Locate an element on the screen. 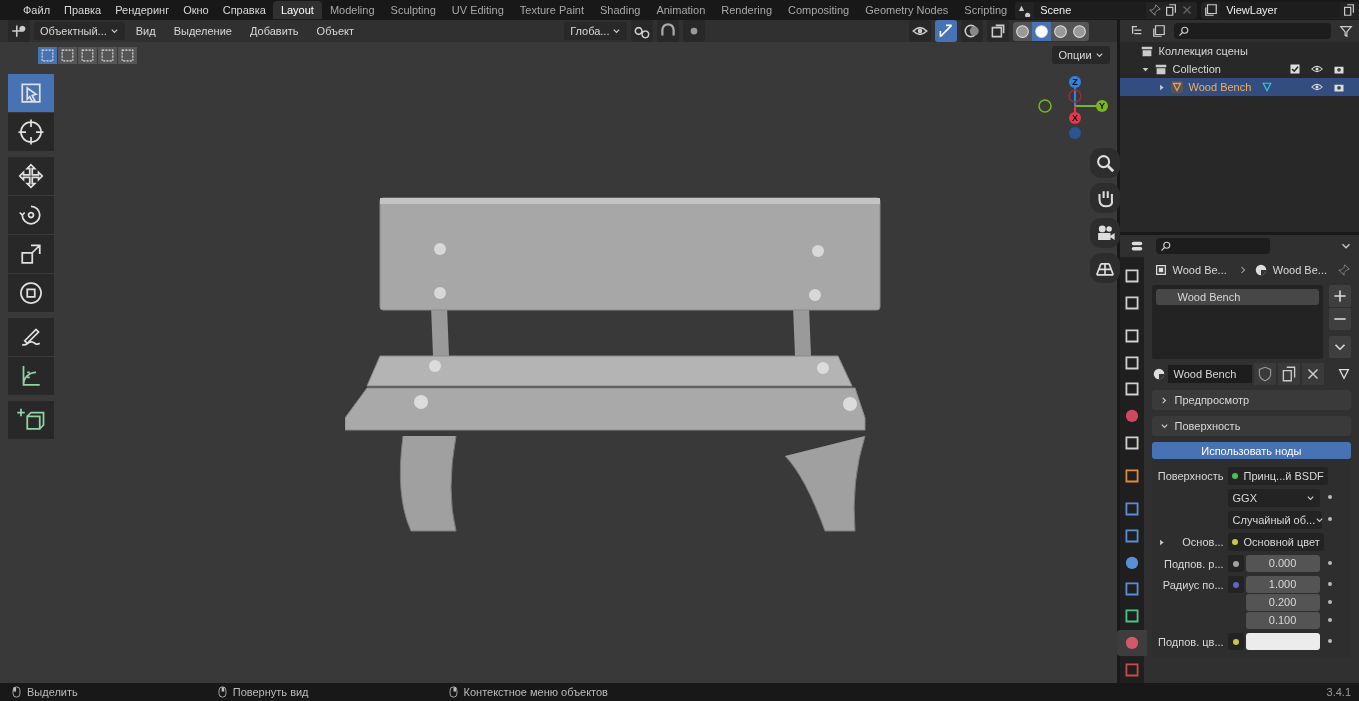  grid-icon is located at coordinates (1105, 268).